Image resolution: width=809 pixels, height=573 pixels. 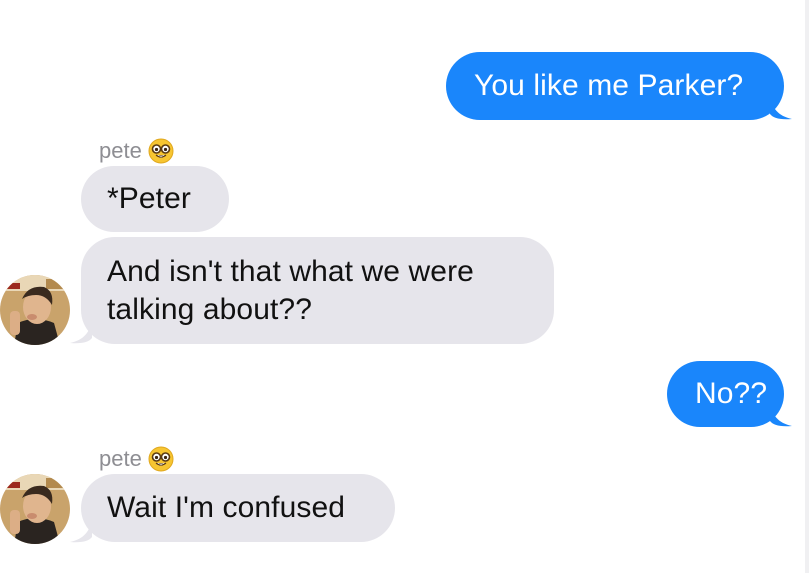 What do you see at coordinates (609, 85) in the screenshot?
I see `message-text: You like me Parker?` at bounding box center [609, 85].